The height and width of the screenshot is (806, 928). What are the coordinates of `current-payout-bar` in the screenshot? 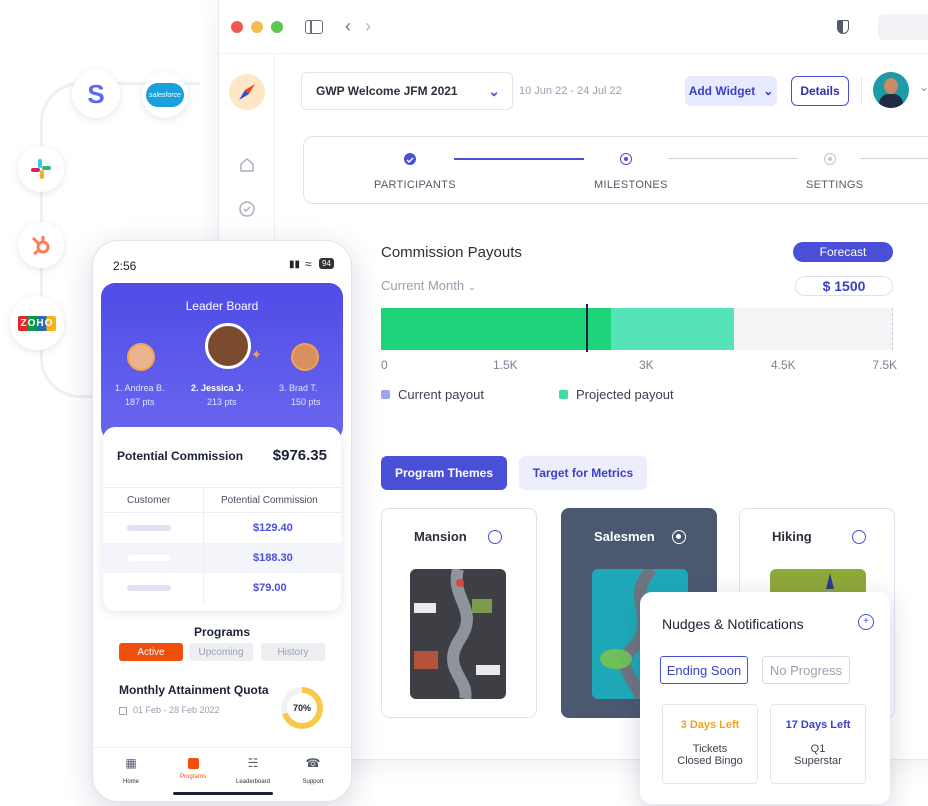 It's located at (496, 329).